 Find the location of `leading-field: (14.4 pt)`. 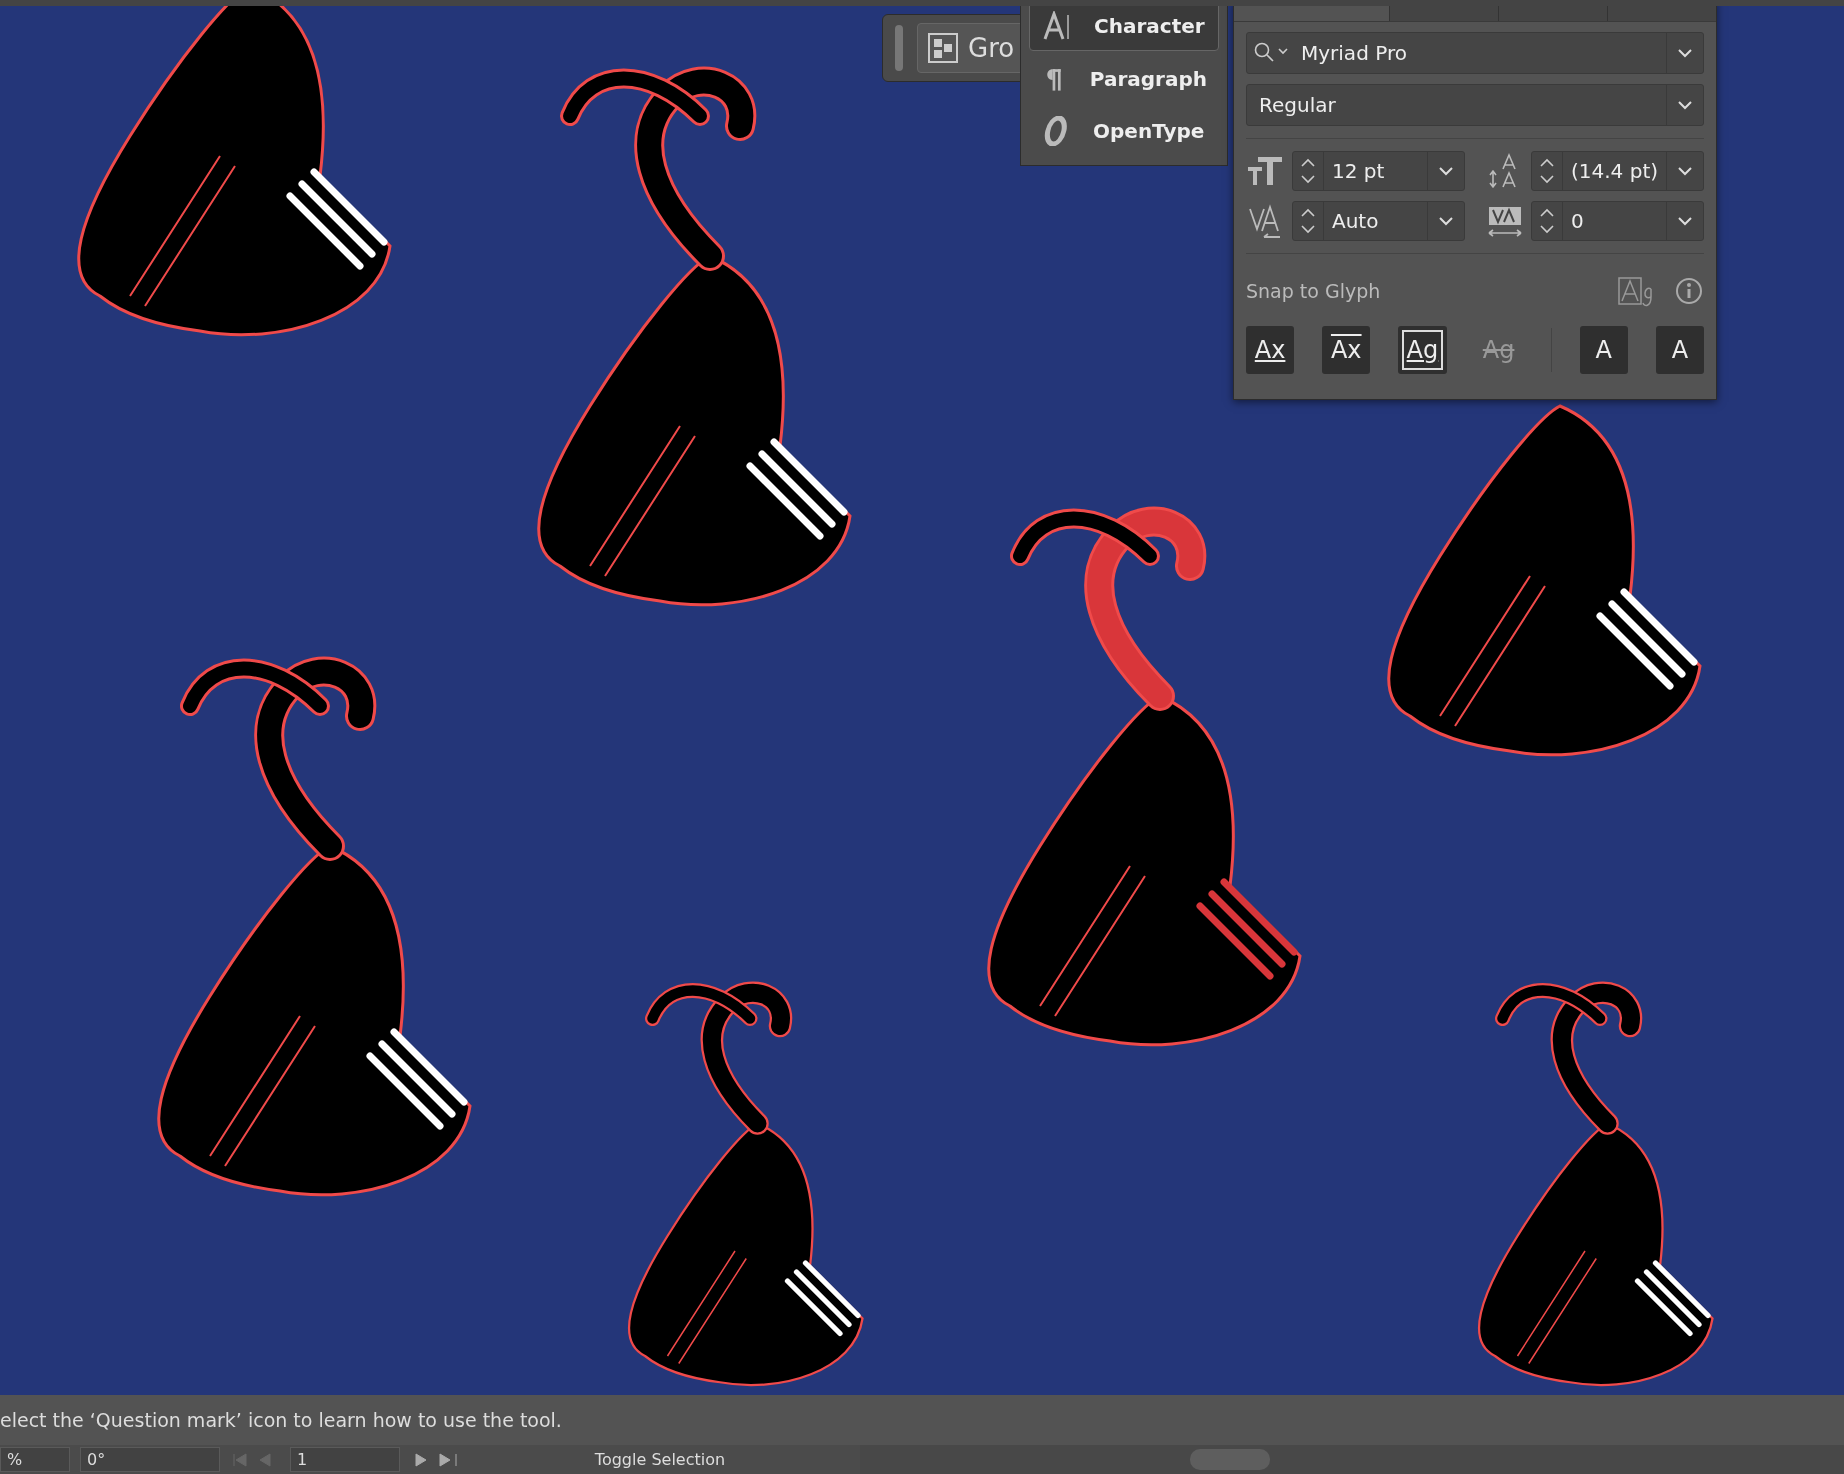

leading-field: (14.4 pt) is located at coordinates (1617, 171).